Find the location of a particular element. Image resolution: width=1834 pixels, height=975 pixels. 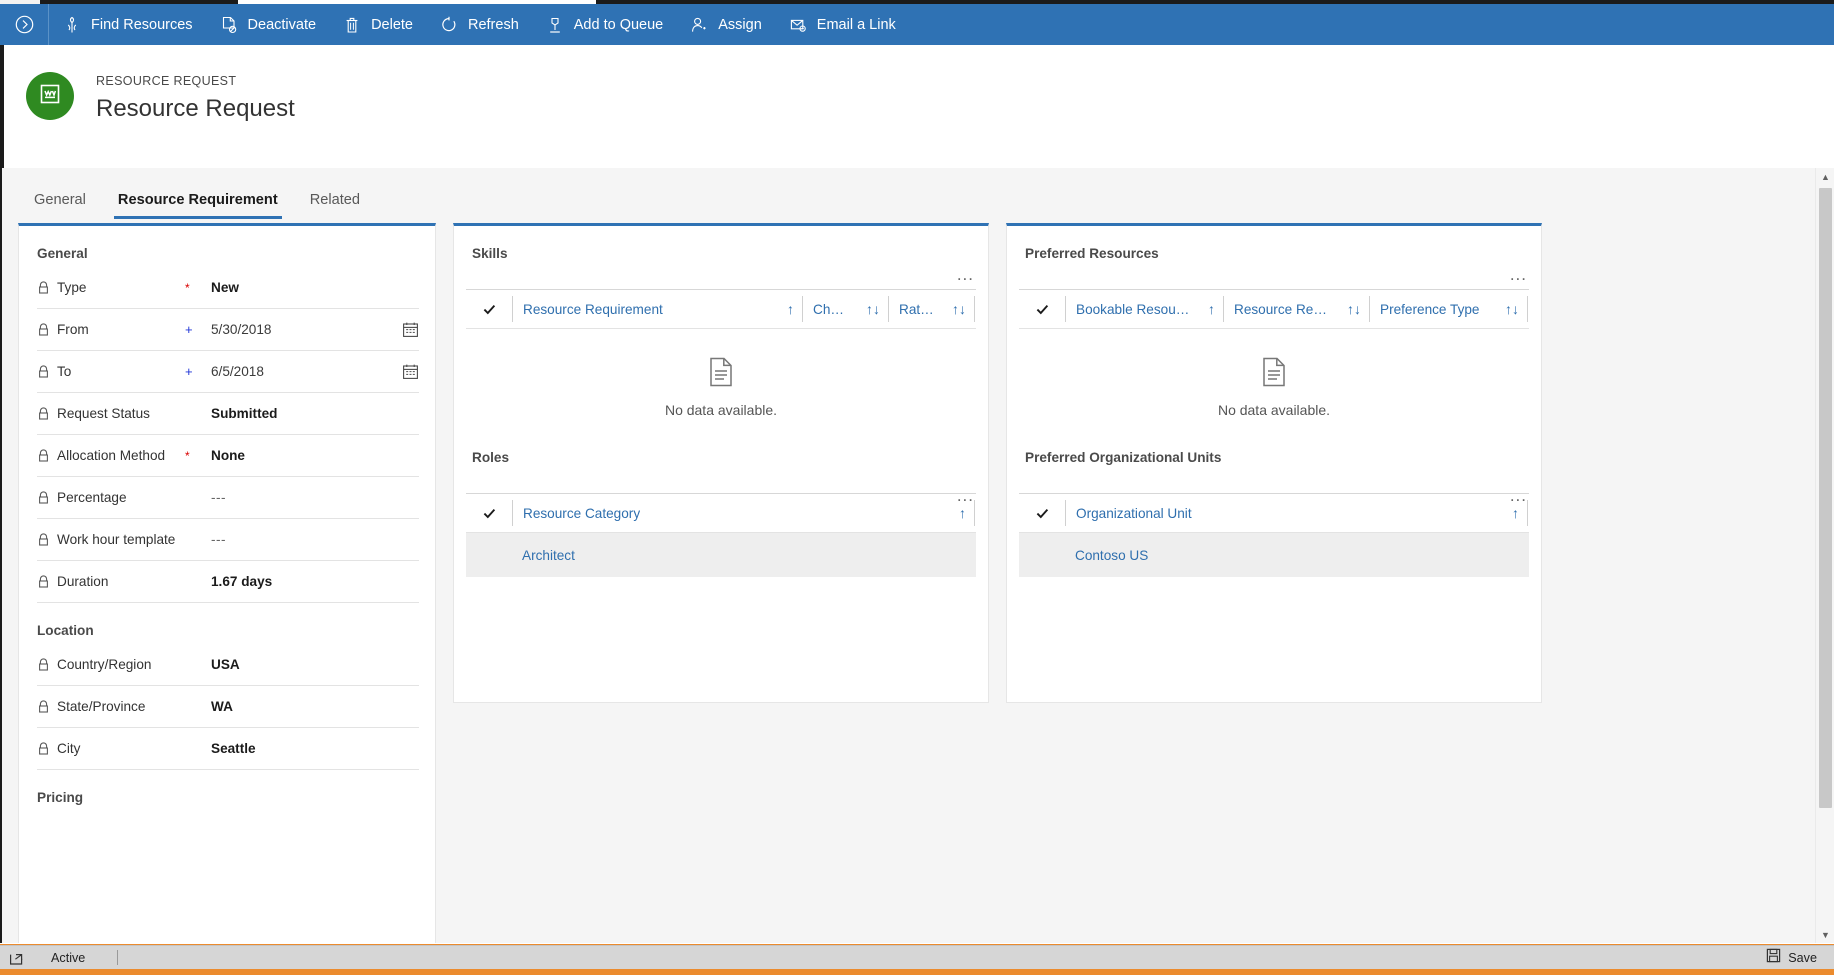

tab-resource-requirement-label: Resource Requirement is located at coordinates (197, 199).